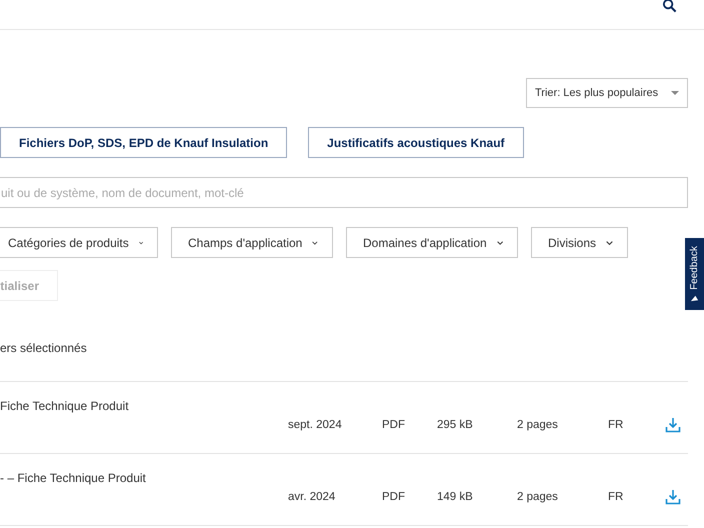 The width and height of the screenshot is (704, 528). What do you see at coordinates (344, 469) in the screenshot?
I see `document-title: - – Fiche Technique Produit` at bounding box center [344, 469].